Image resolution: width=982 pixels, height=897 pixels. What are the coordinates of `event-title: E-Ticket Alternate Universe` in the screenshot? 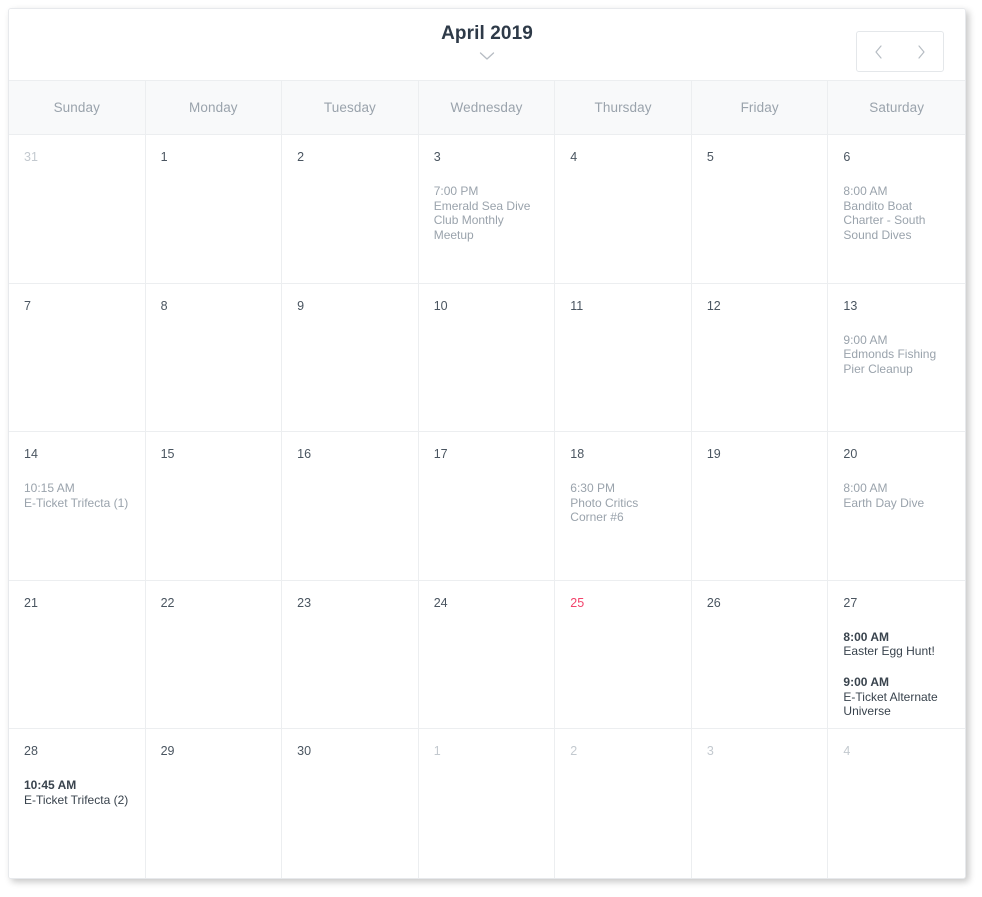 It's located at (890, 704).